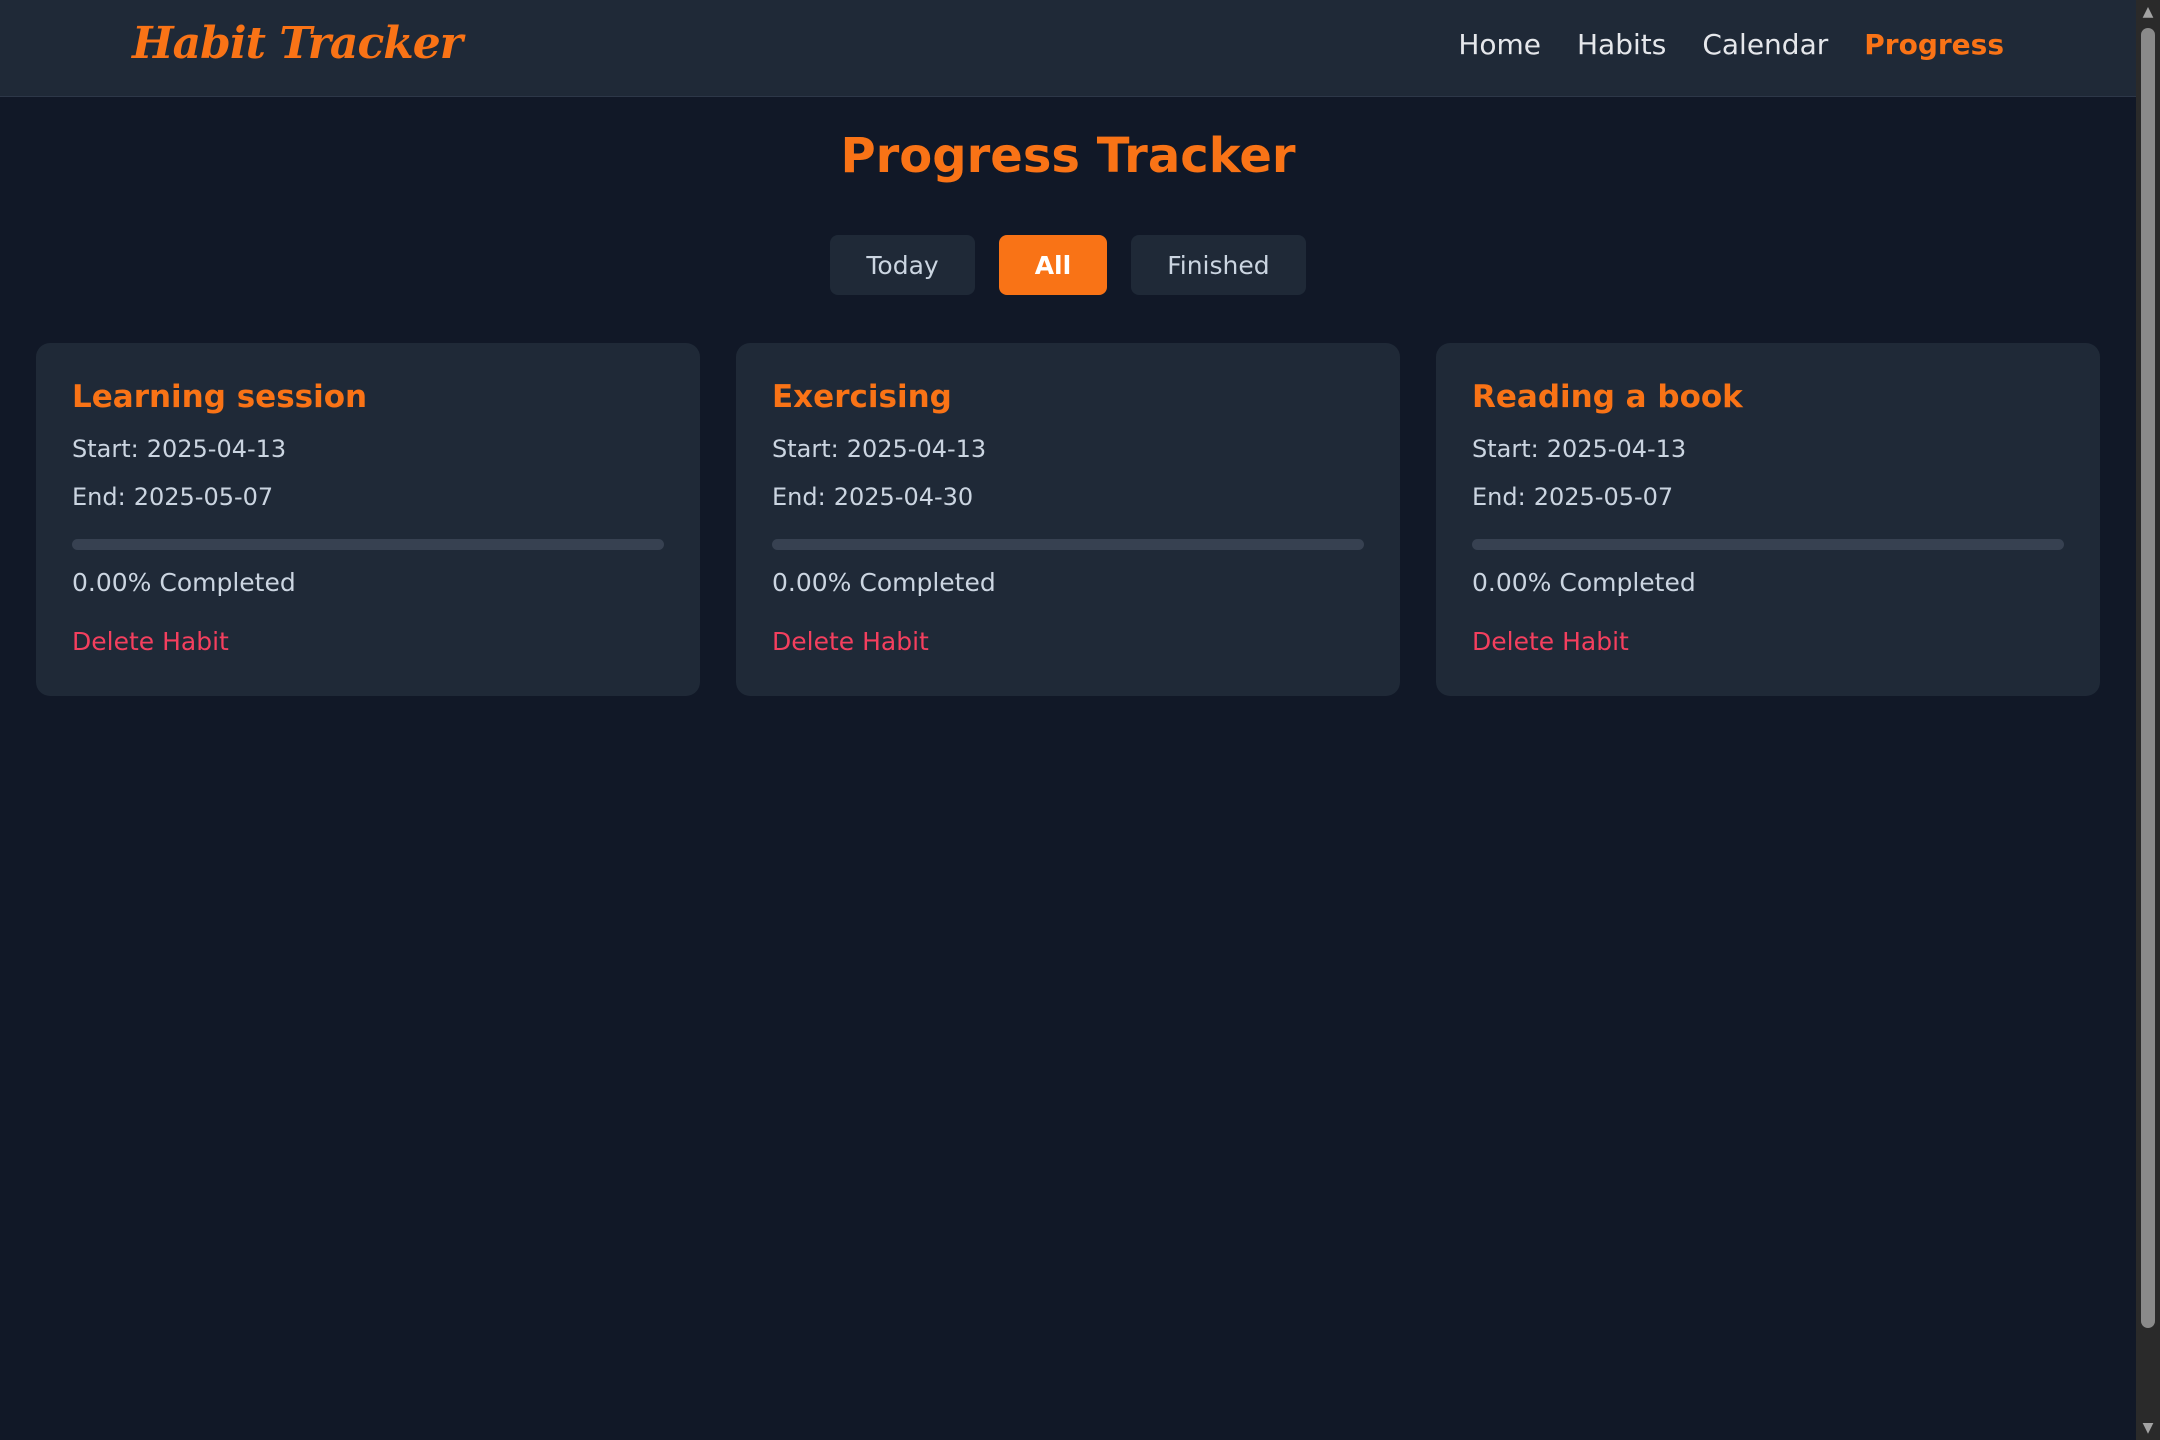 The height and width of the screenshot is (1440, 2160). What do you see at coordinates (297, 43) in the screenshot?
I see `brand-logo: Habit Tracker` at bounding box center [297, 43].